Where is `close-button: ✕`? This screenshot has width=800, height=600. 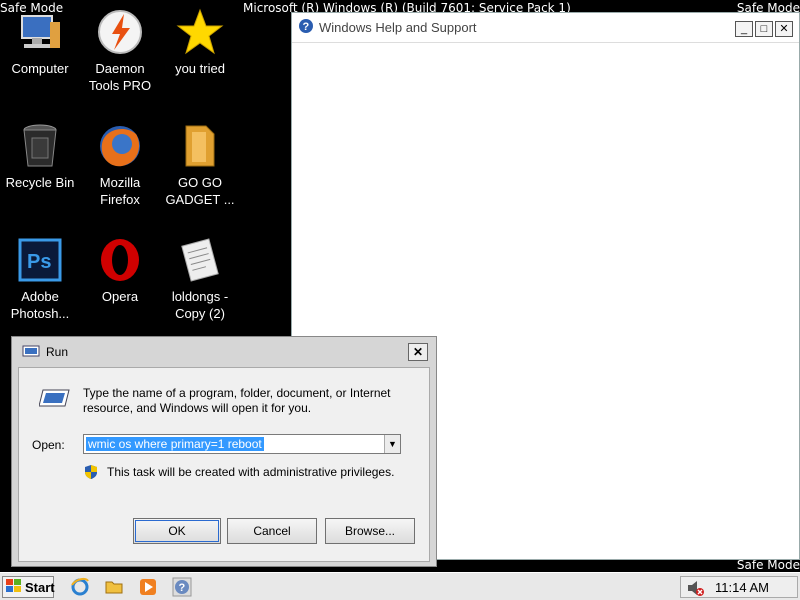
close-button: ✕ is located at coordinates (784, 29).